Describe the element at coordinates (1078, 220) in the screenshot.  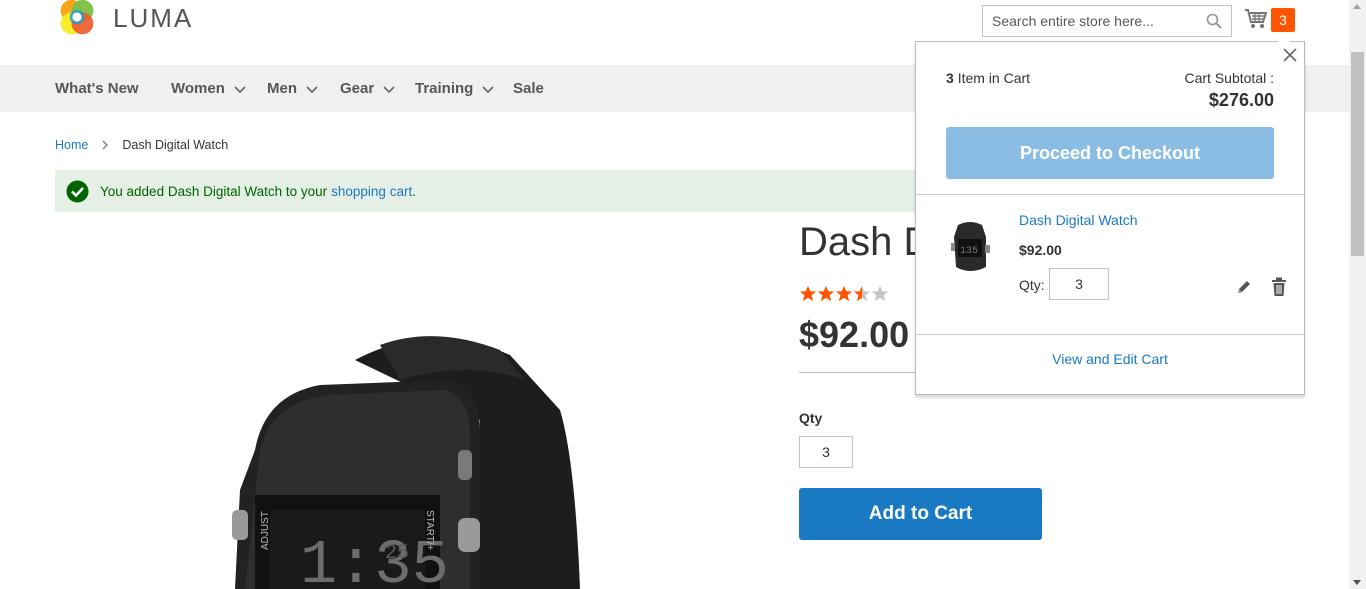
I see `minicart-item-name: Dash Digital Watch` at that location.